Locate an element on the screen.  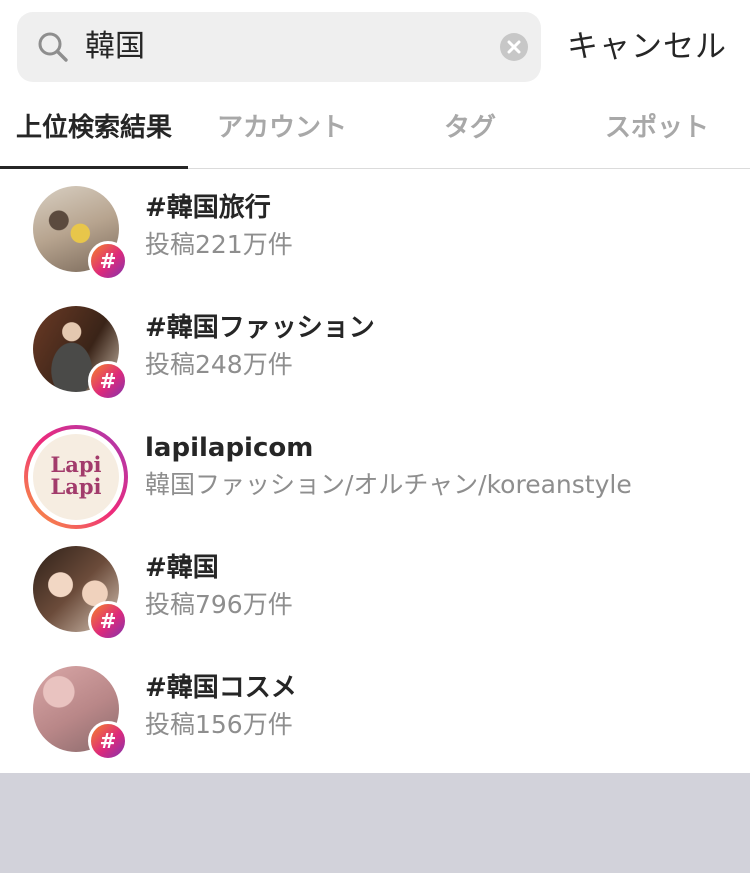
account-bio: 韓国ファッション/オルチャン/koreanstyle is located at coordinates (388, 484).